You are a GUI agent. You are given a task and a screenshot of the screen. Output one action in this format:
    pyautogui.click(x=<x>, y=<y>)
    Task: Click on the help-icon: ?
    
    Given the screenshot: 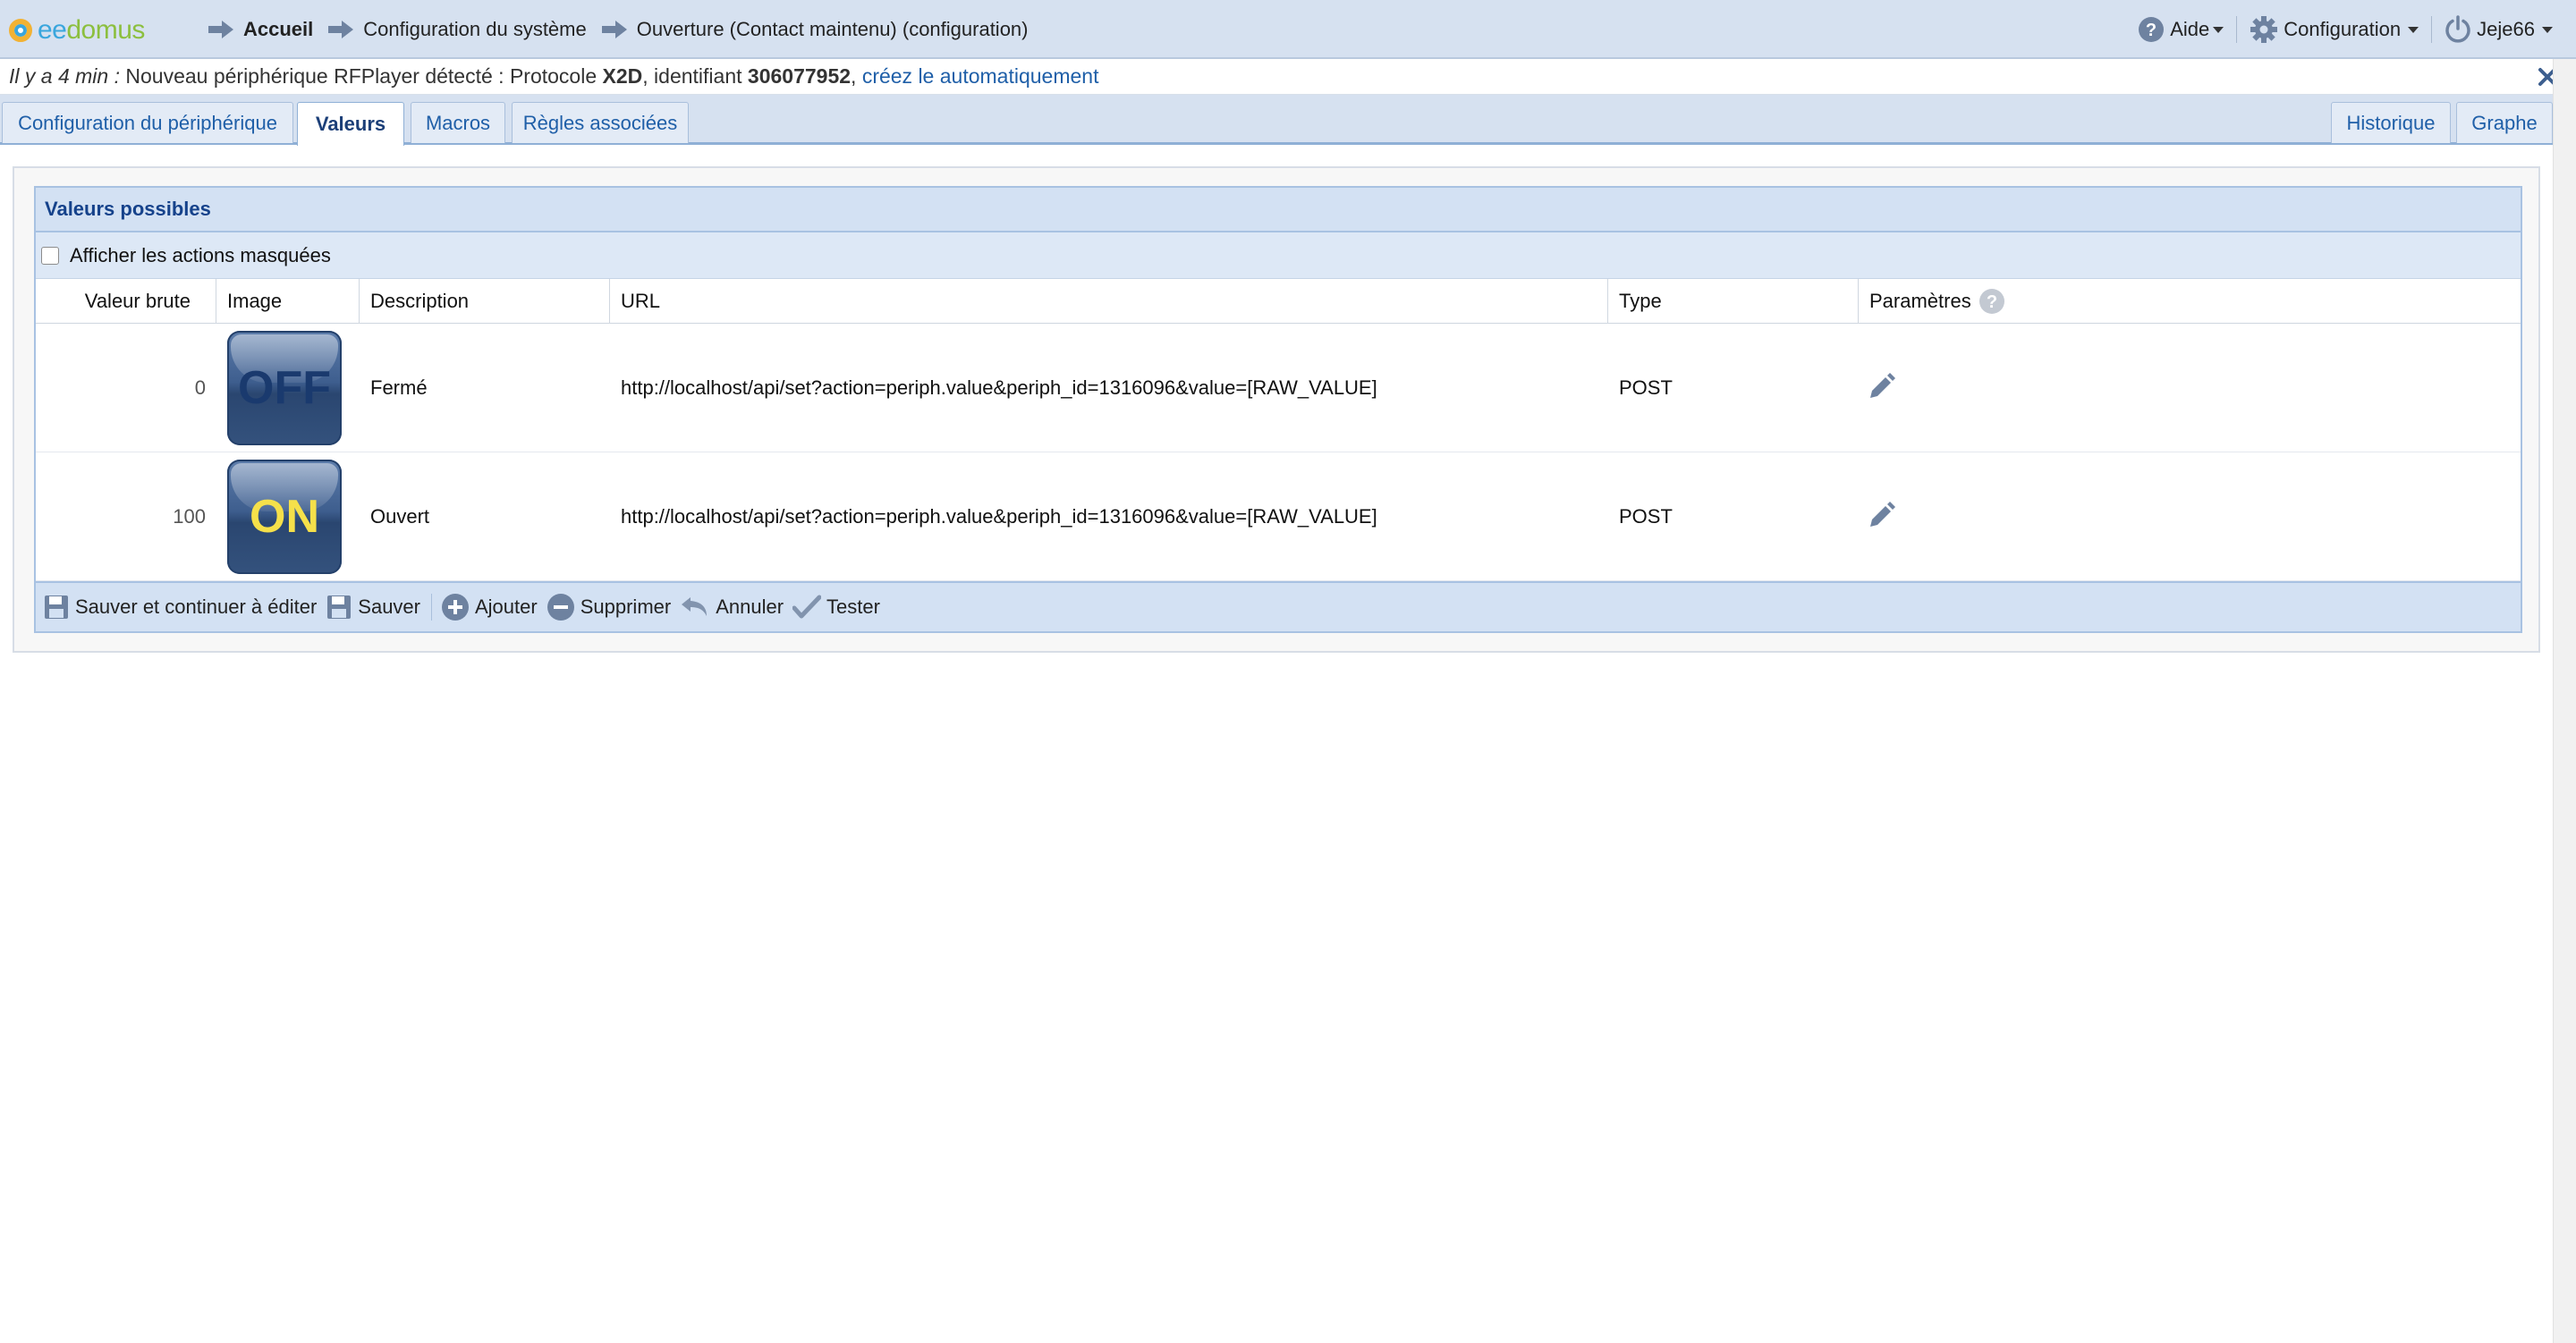 What is the action you would take?
    pyautogui.click(x=1992, y=301)
    